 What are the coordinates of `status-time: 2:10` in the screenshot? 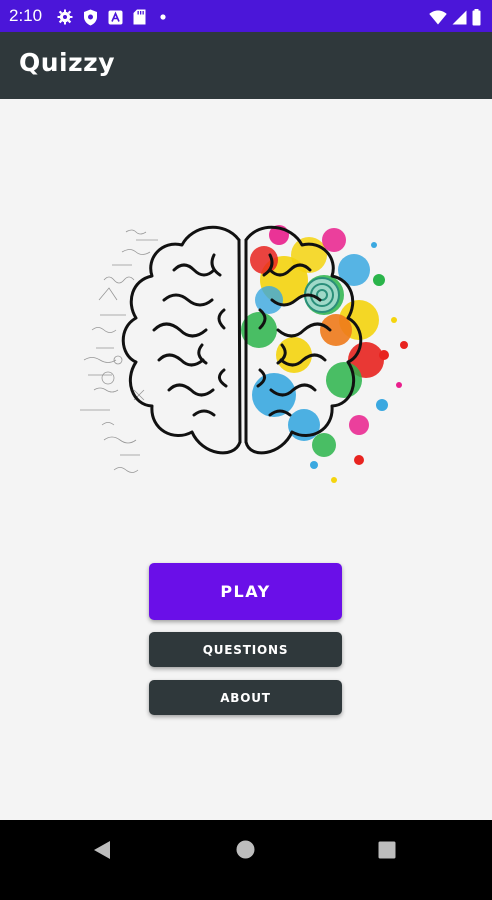 It's located at (26, 15).